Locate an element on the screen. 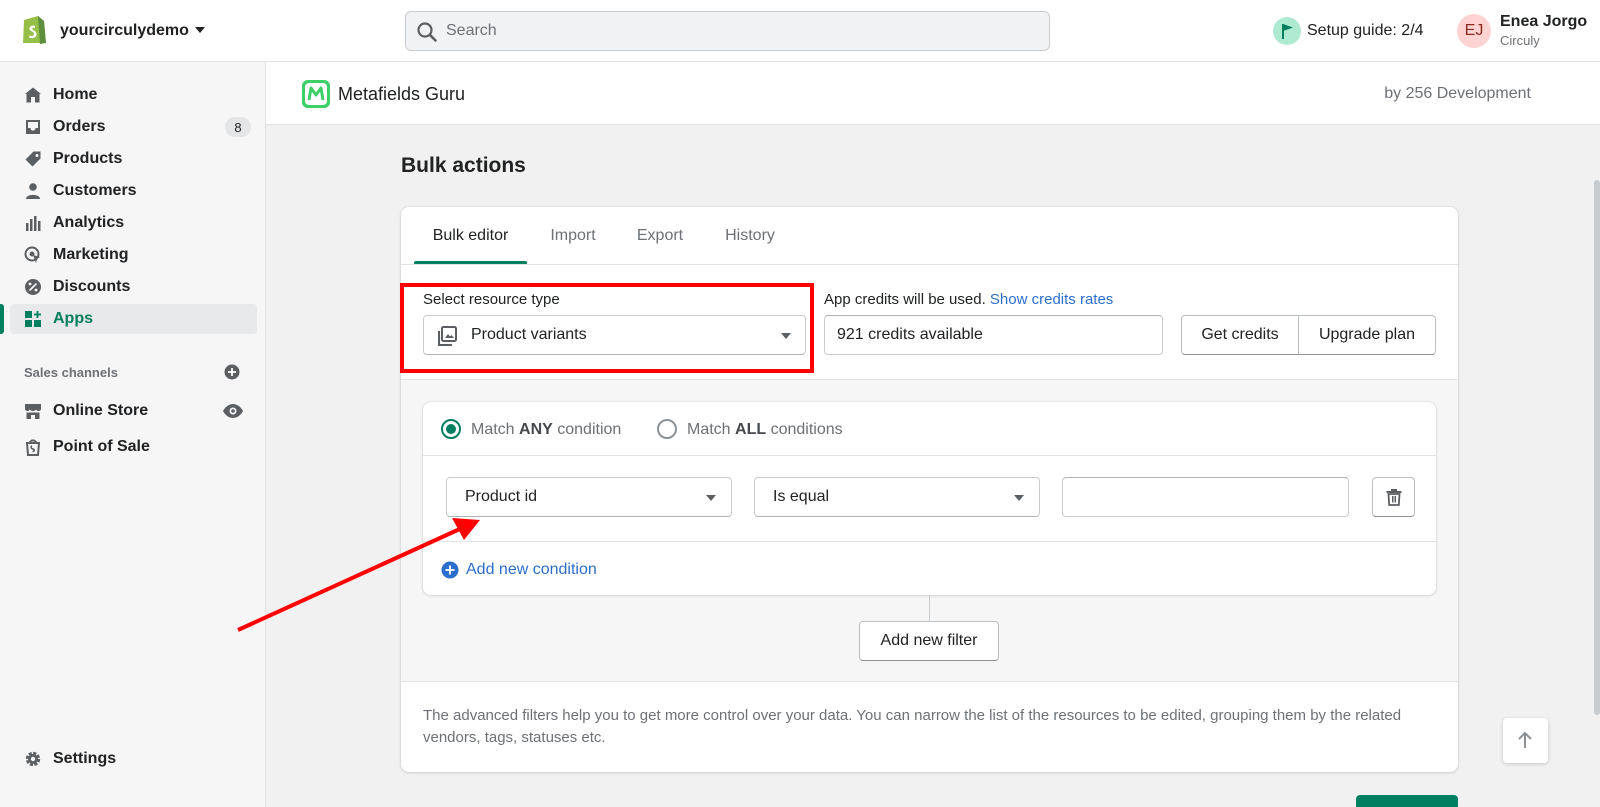  app-name: Metafields Guru is located at coordinates (402, 94).